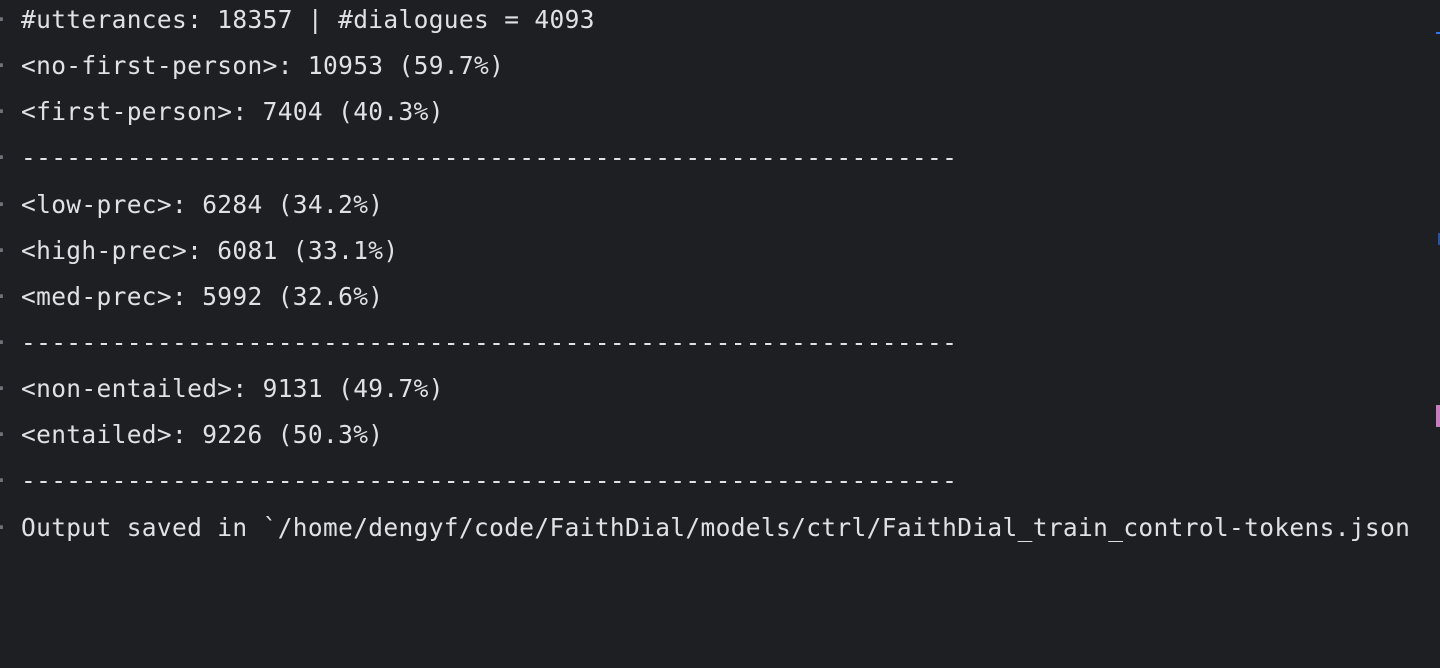 This screenshot has height=668, width=1440. Describe the element at coordinates (308, 19) in the screenshot. I see `output-text: #utterances: 18357 | #dialogues = 4093` at that location.